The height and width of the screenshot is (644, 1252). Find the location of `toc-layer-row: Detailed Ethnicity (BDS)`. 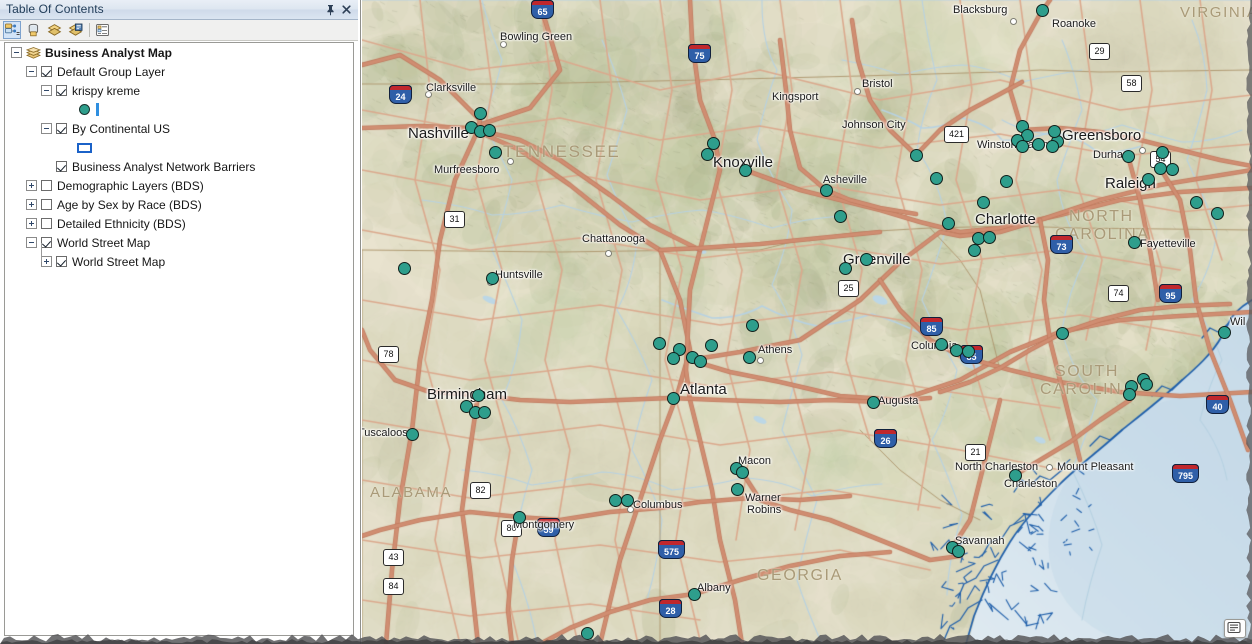

toc-layer-row: Detailed Ethnicity (BDS) is located at coordinates (179, 223).